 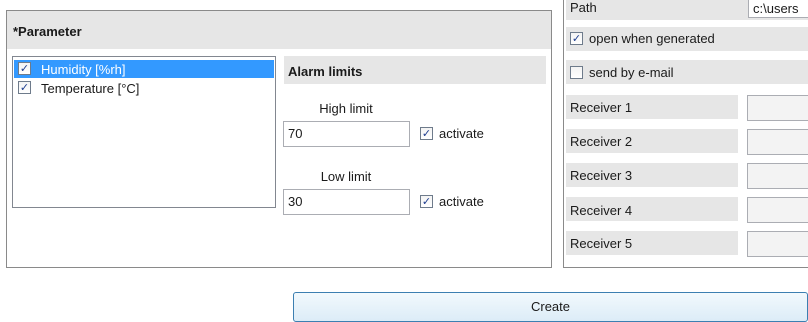 I want to click on list-item-label: Humidity [%rh], so click(x=83, y=69).